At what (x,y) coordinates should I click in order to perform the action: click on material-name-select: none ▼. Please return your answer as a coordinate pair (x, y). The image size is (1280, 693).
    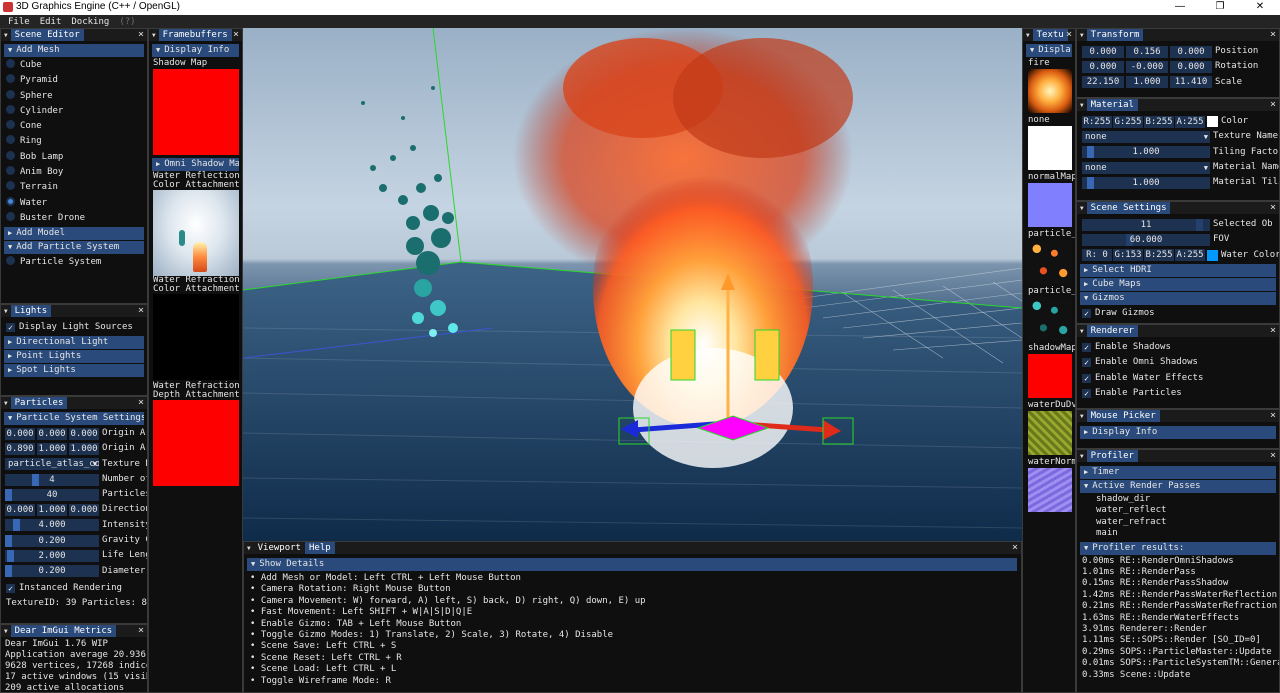
    Looking at the image, I should click on (1146, 167).